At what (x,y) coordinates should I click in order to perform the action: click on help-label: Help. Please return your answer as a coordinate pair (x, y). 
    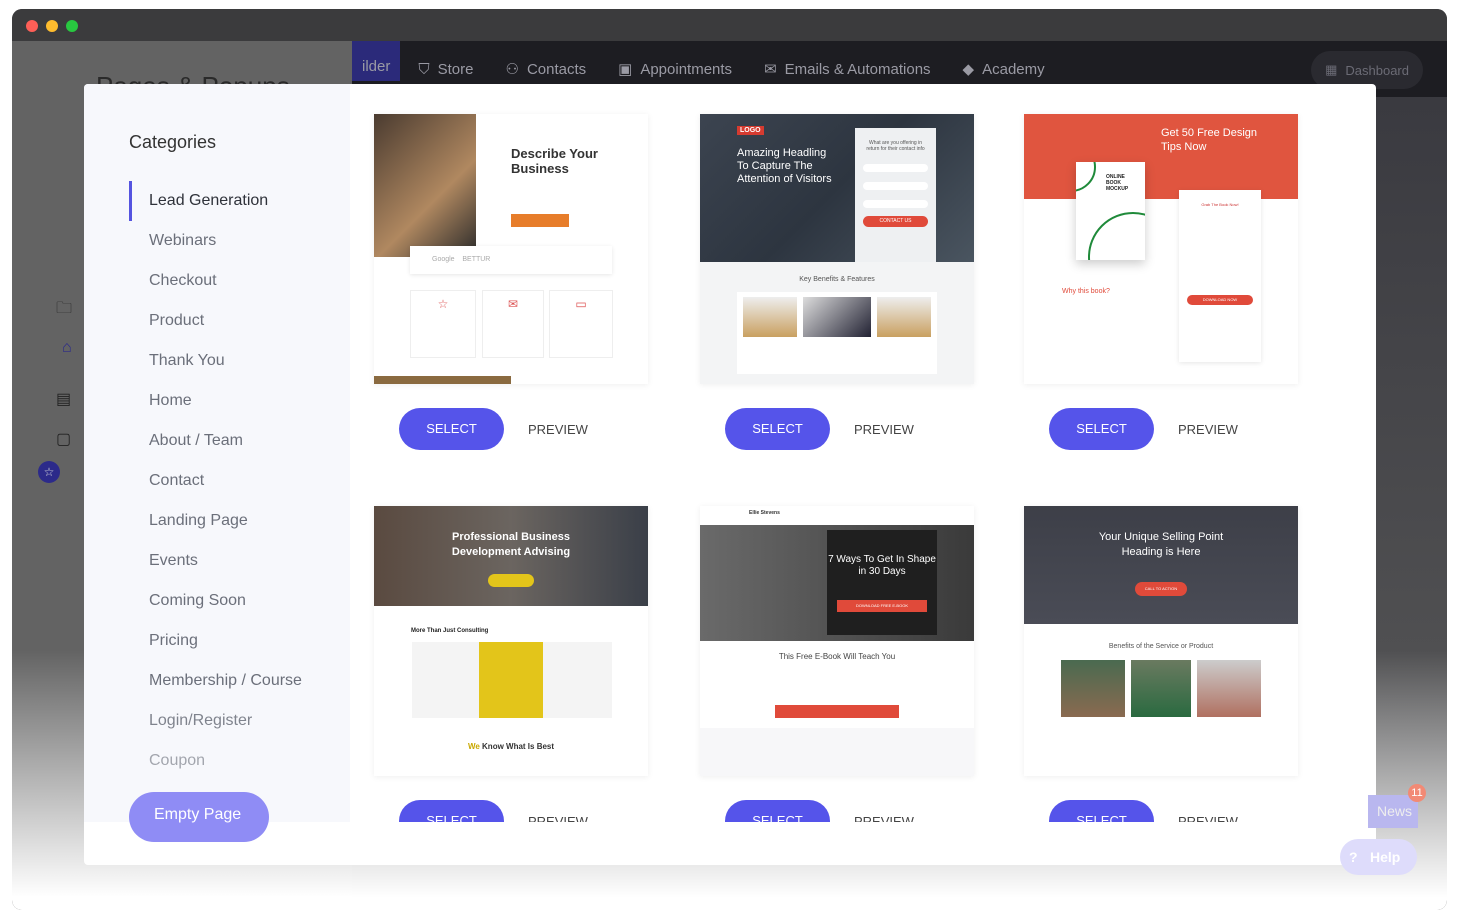
    Looking at the image, I should click on (1385, 857).